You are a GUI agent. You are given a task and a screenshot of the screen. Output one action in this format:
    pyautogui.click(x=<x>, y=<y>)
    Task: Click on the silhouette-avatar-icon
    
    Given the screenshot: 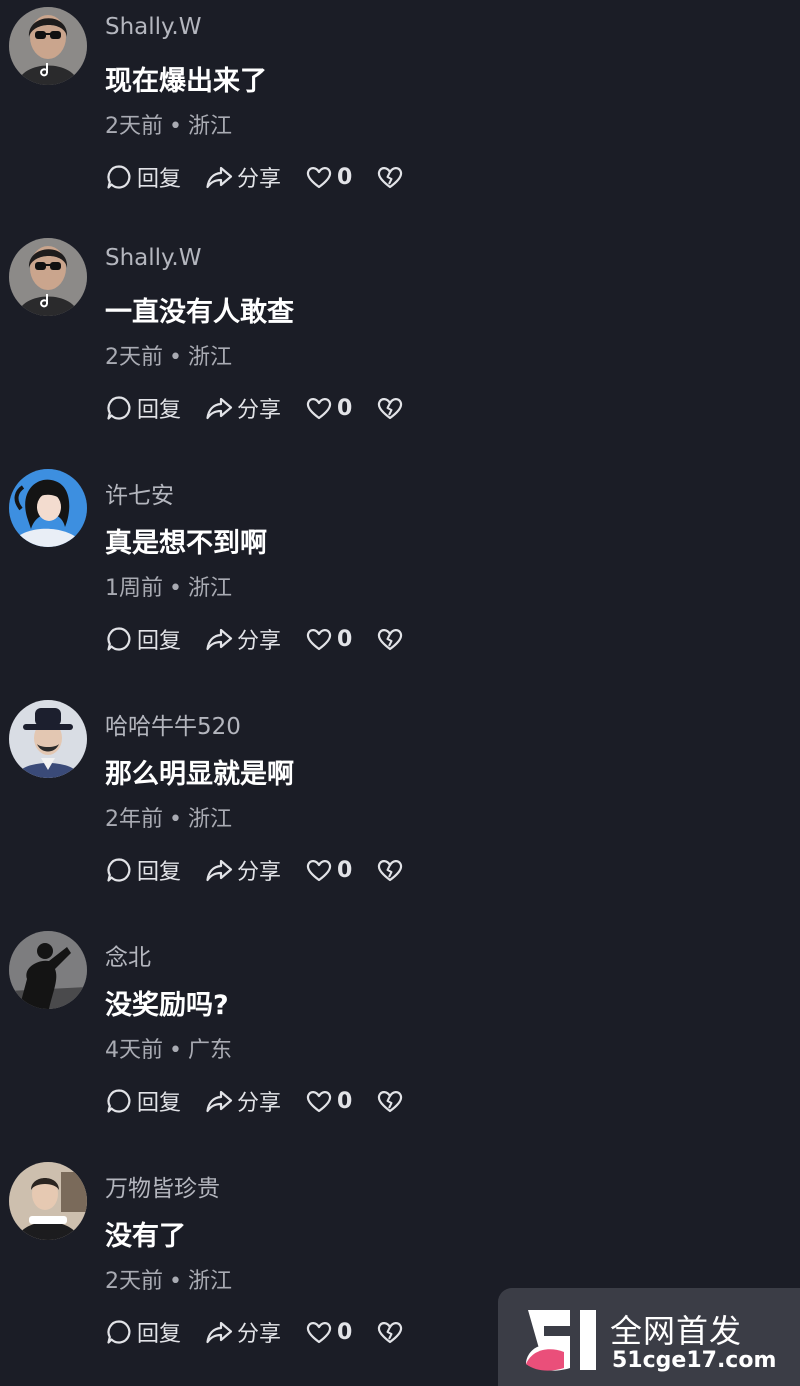 What is the action you would take?
    pyautogui.click(x=48, y=970)
    